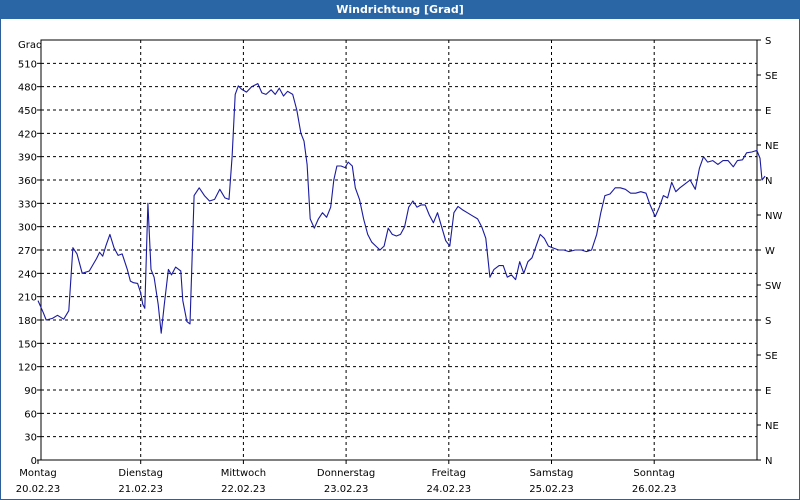 This screenshot has width=800, height=500. What do you see at coordinates (37, 473) in the screenshot?
I see `x-tick-day: Montag` at bounding box center [37, 473].